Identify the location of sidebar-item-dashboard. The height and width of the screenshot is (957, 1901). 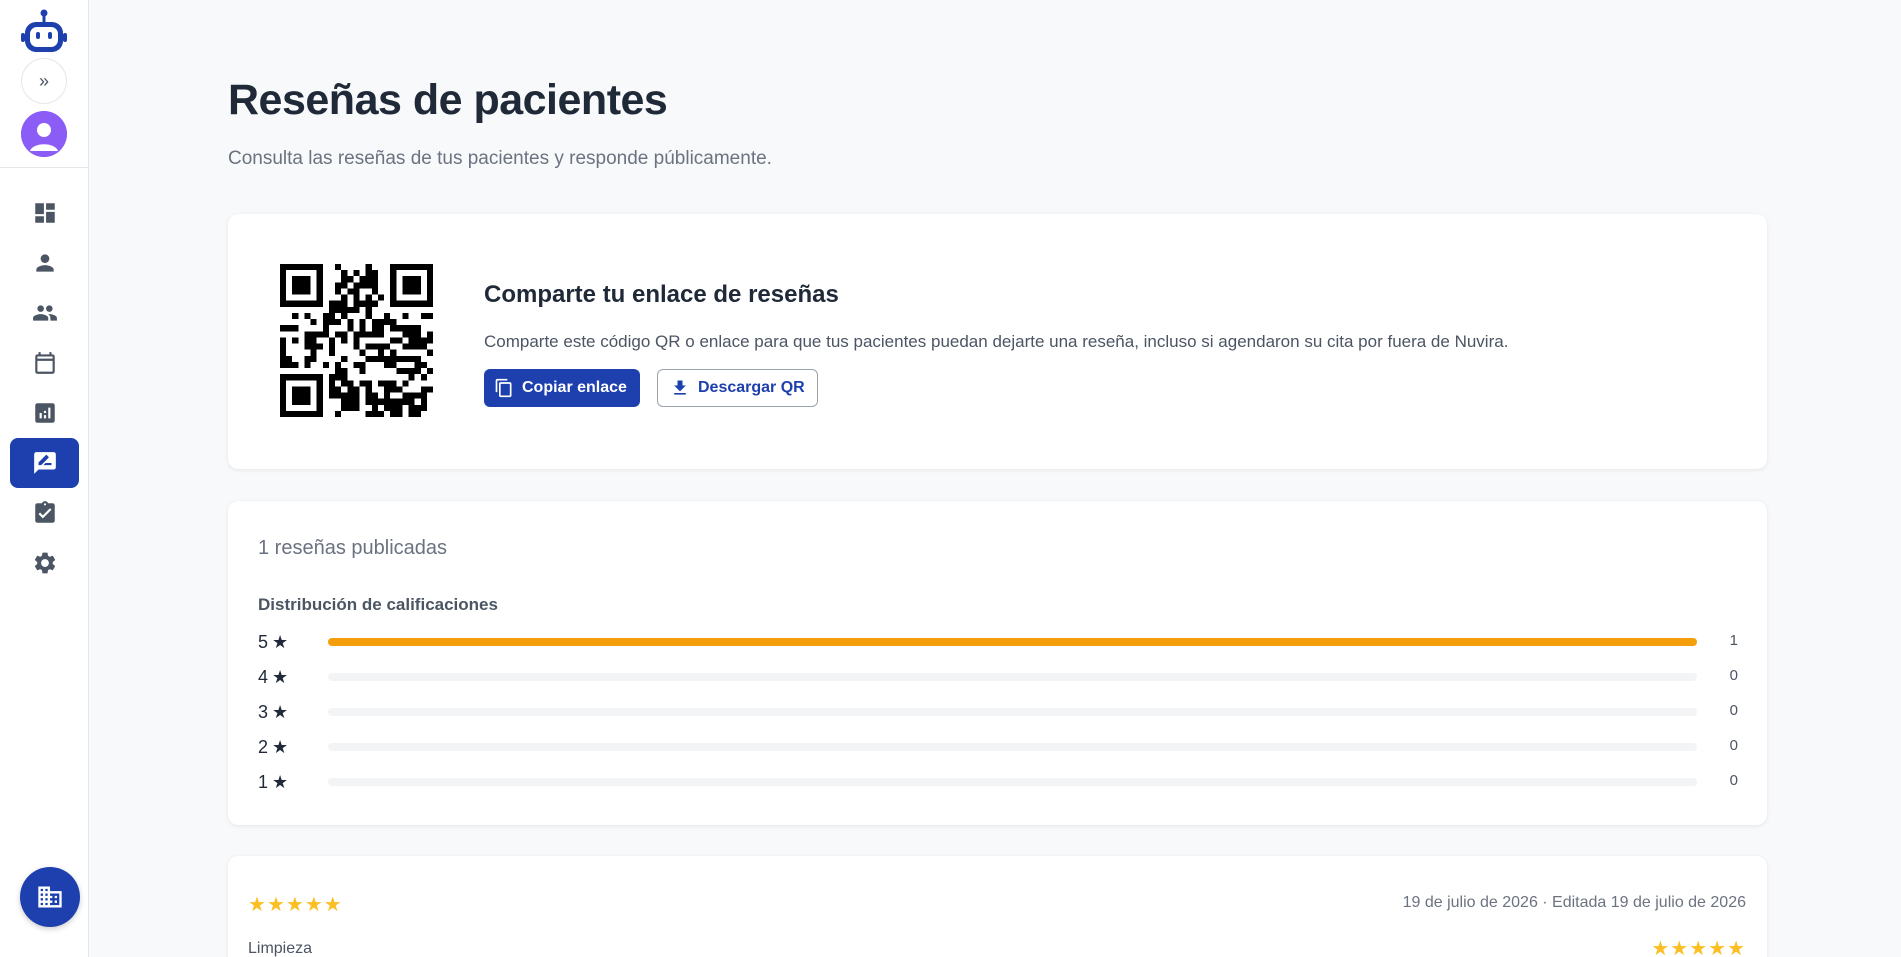
(44, 213).